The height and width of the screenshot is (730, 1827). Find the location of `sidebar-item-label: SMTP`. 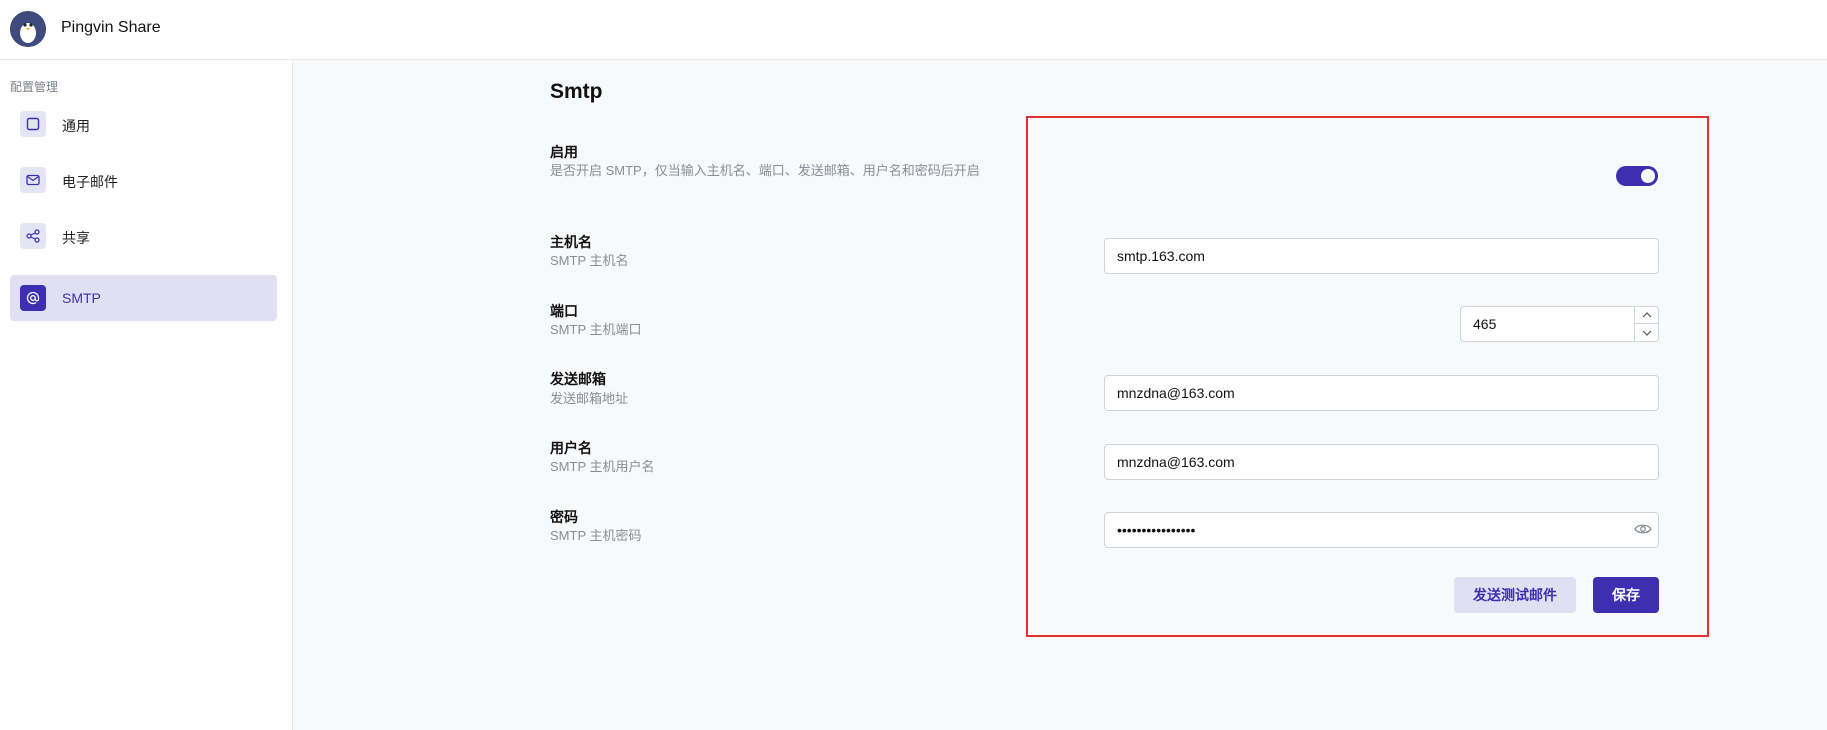

sidebar-item-label: SMTP is located at coordinates (81, 298).